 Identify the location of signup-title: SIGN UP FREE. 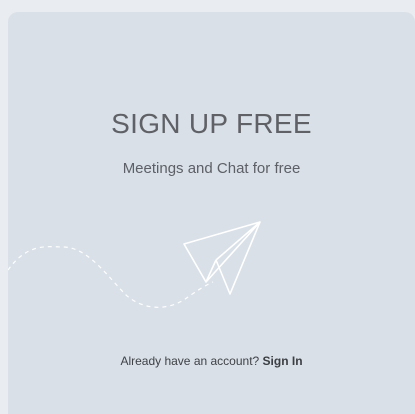
(211, 123).